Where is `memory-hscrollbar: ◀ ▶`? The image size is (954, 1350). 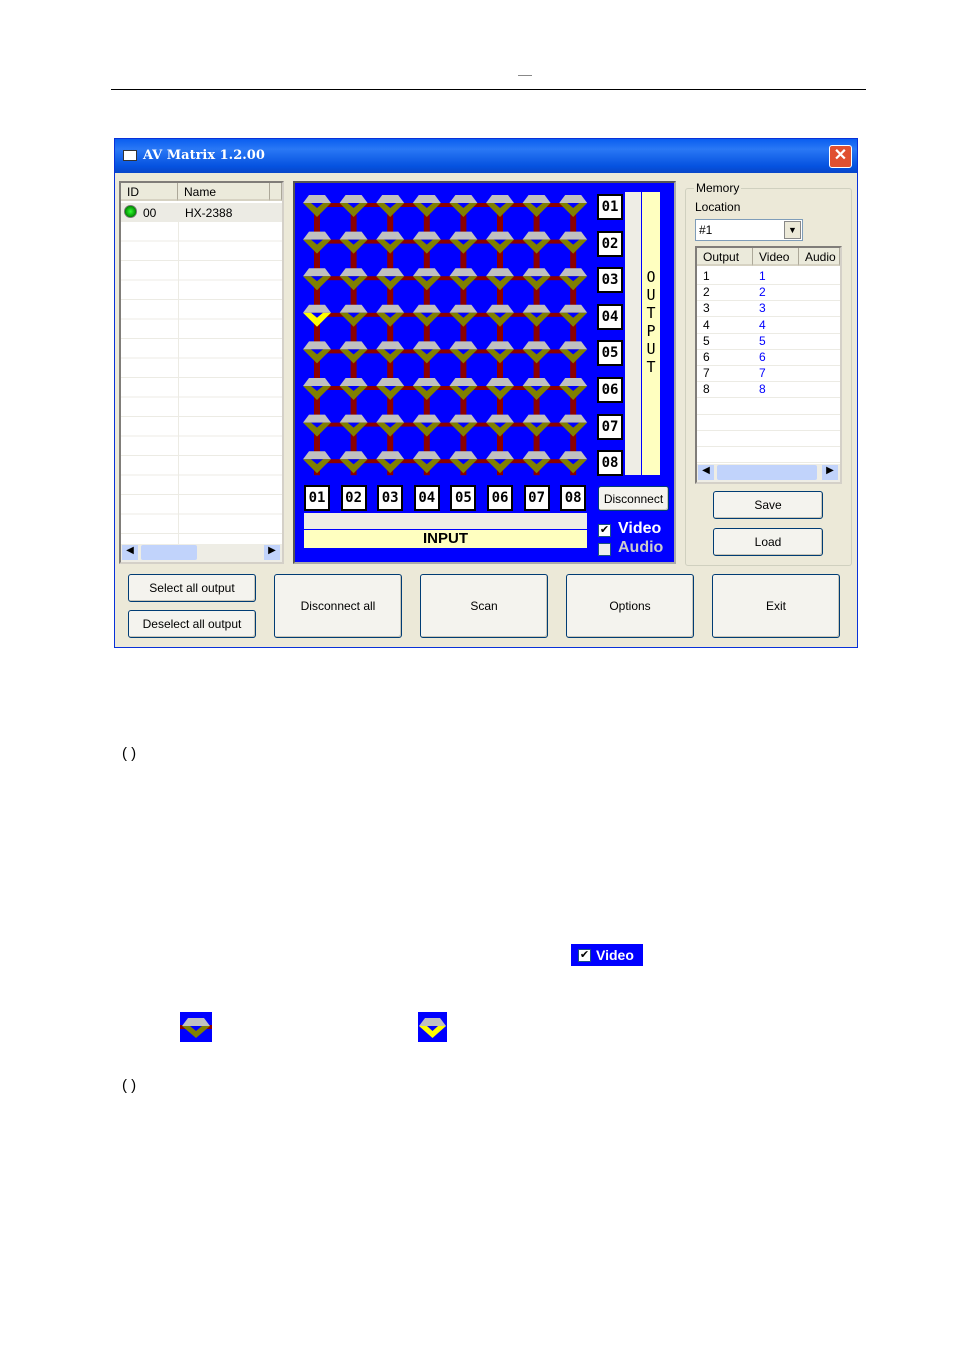
memory-hscrollbar: ◀ ▶ is located at coordinates (768, 473).